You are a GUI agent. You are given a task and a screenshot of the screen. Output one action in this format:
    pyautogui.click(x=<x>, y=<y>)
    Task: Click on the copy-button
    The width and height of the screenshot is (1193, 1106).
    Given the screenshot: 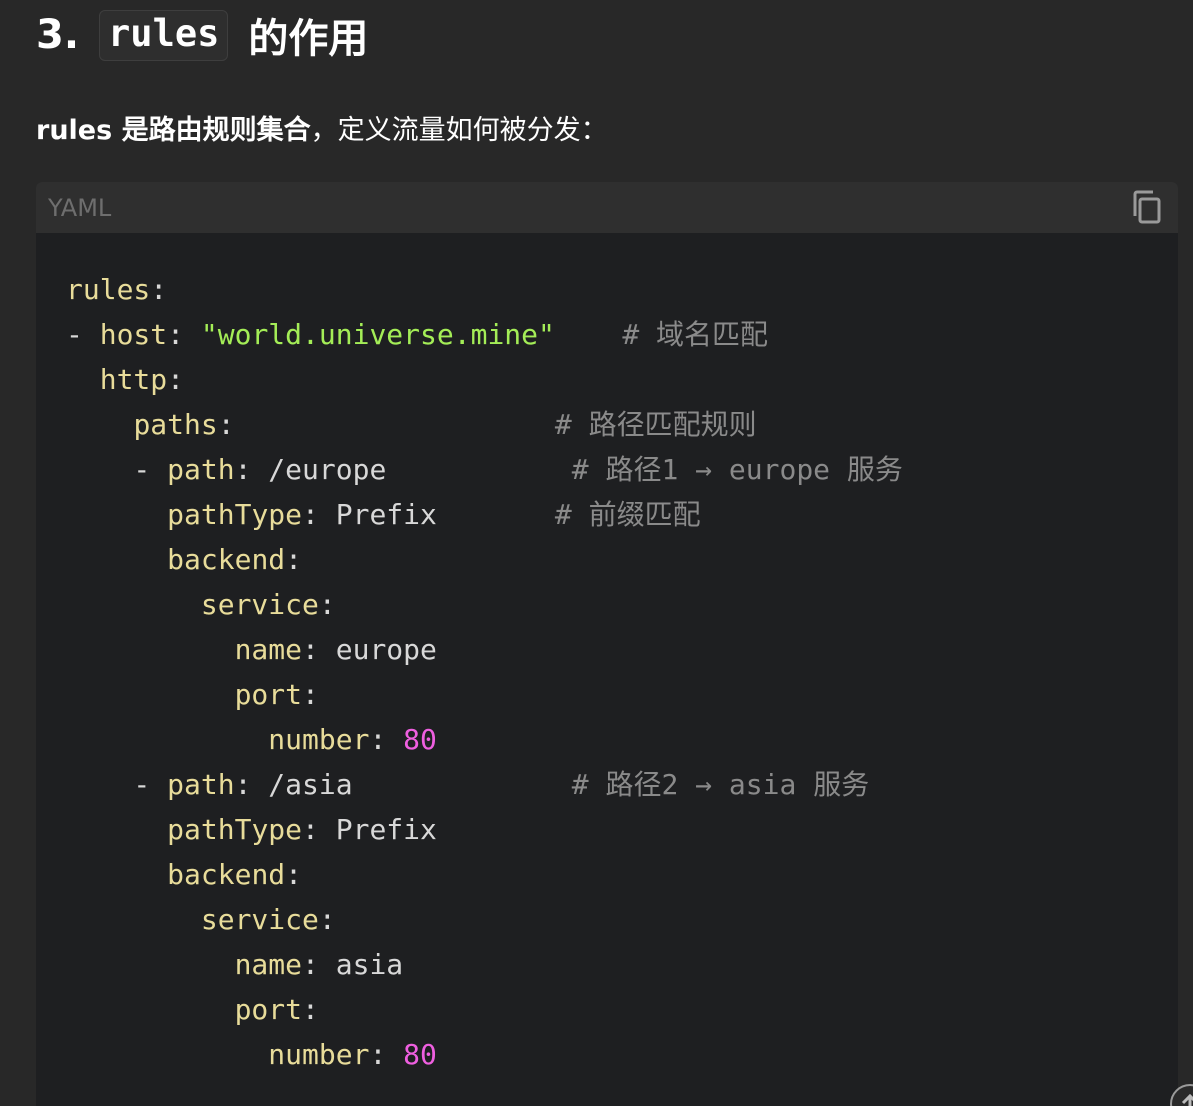 What is the action you would take?
    pyautogui.click(x=1146, y=208)
    